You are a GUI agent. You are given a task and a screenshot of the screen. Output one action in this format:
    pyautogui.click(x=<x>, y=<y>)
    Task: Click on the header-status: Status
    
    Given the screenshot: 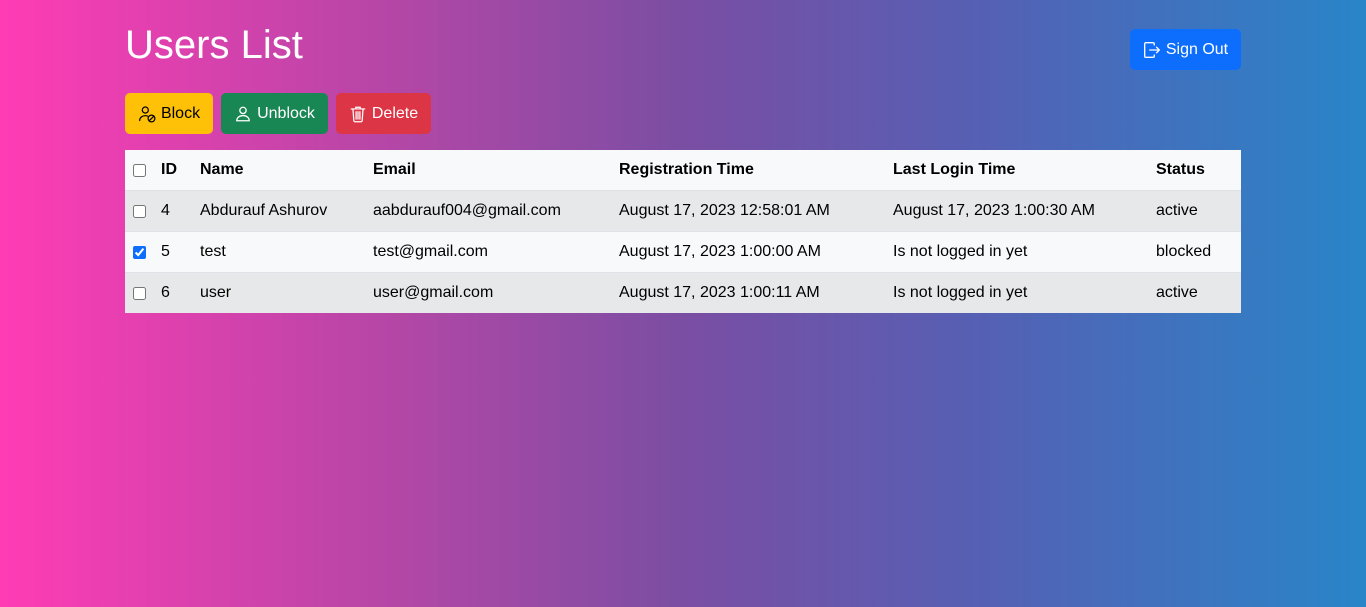 What is the action you would take?
    pyautogui.click(x=1194, y=170)
    